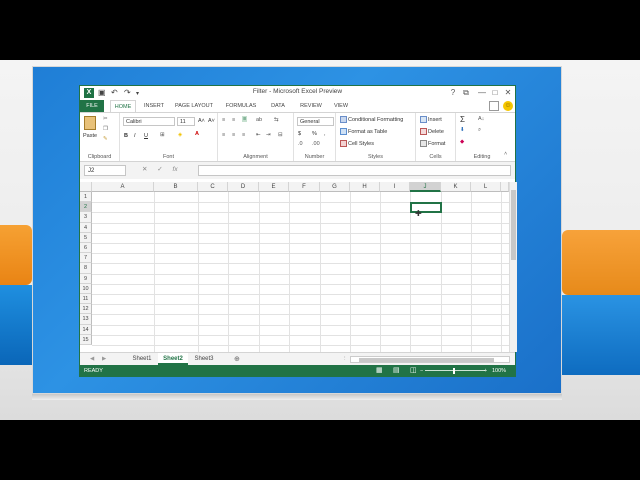  I want to click on tab-view: VIEW, so click(341, 106).